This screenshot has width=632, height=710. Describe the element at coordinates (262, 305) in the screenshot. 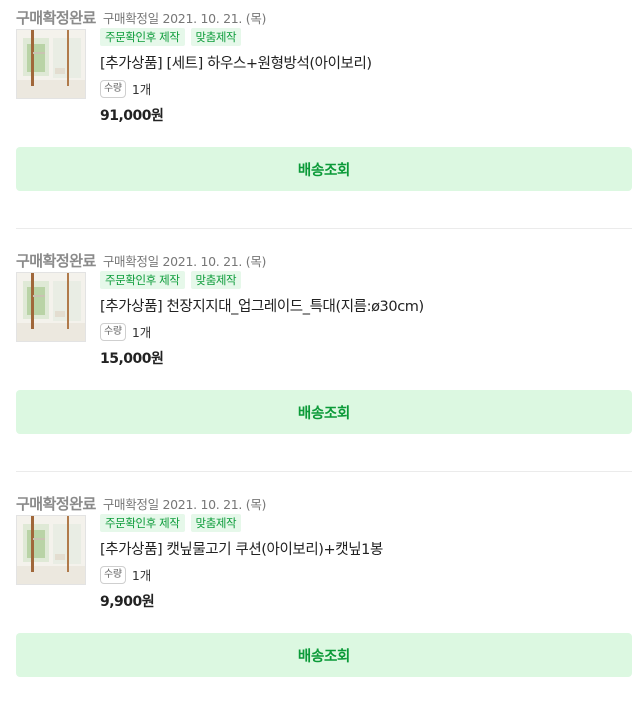

I see `product-name: [추가상품] 천장지지대_업그레이드_특대(지름:ø30cm)` at that location.